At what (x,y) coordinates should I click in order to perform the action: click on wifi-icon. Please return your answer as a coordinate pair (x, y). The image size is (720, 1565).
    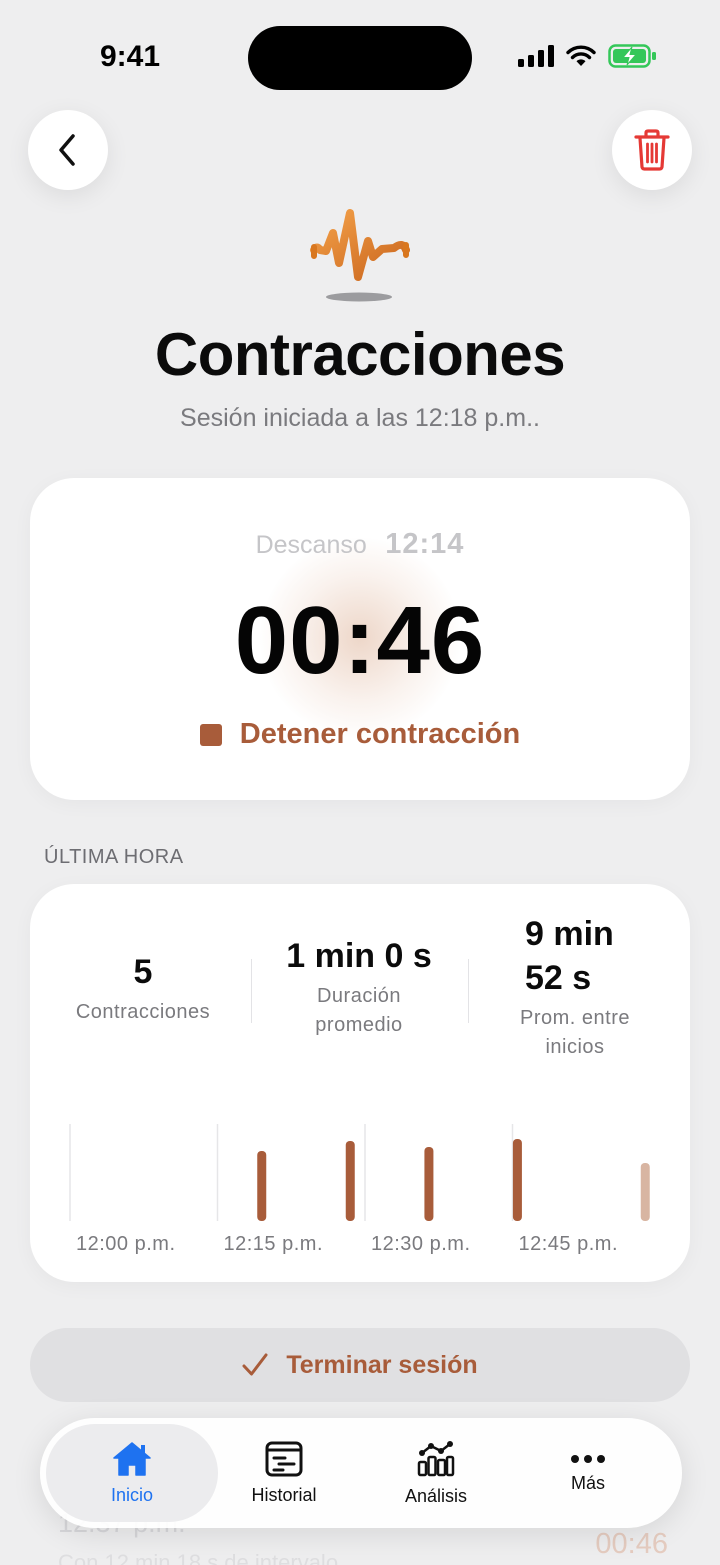
    Looking at the image, I should click on (581, 55).